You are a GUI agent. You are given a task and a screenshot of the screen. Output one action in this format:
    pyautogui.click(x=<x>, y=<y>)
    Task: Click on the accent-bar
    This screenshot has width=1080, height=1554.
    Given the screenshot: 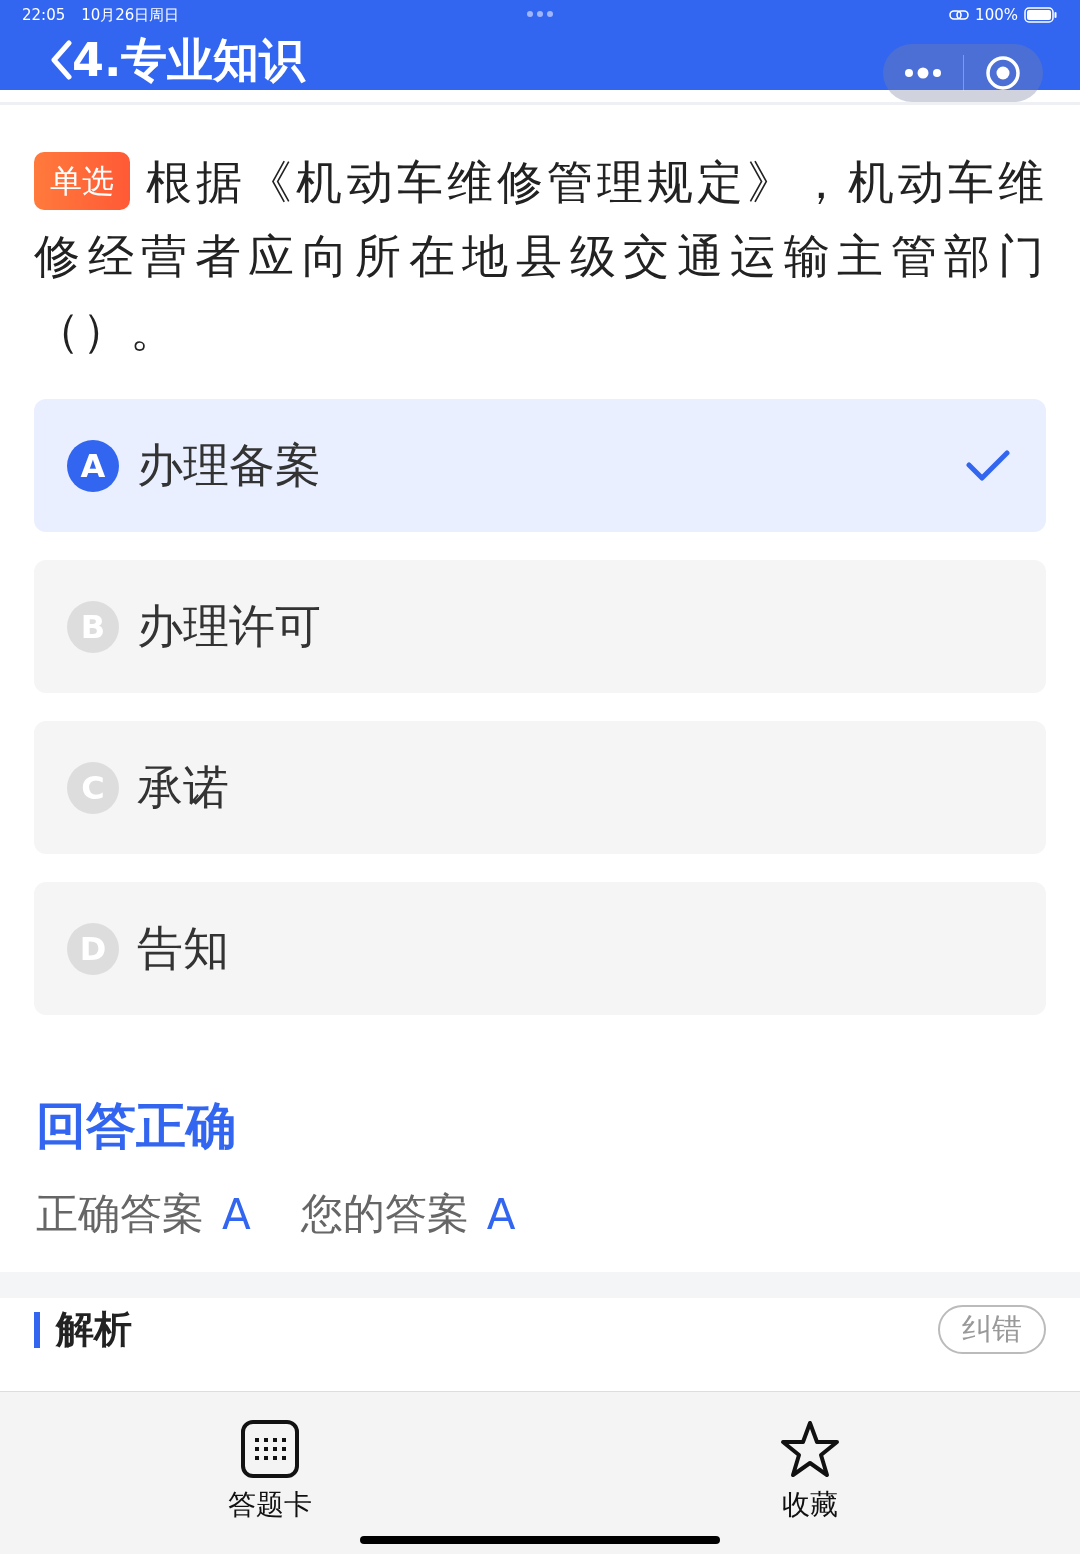 What is the action you would take?
    pyautogui.click(x=37, y=1329)
    